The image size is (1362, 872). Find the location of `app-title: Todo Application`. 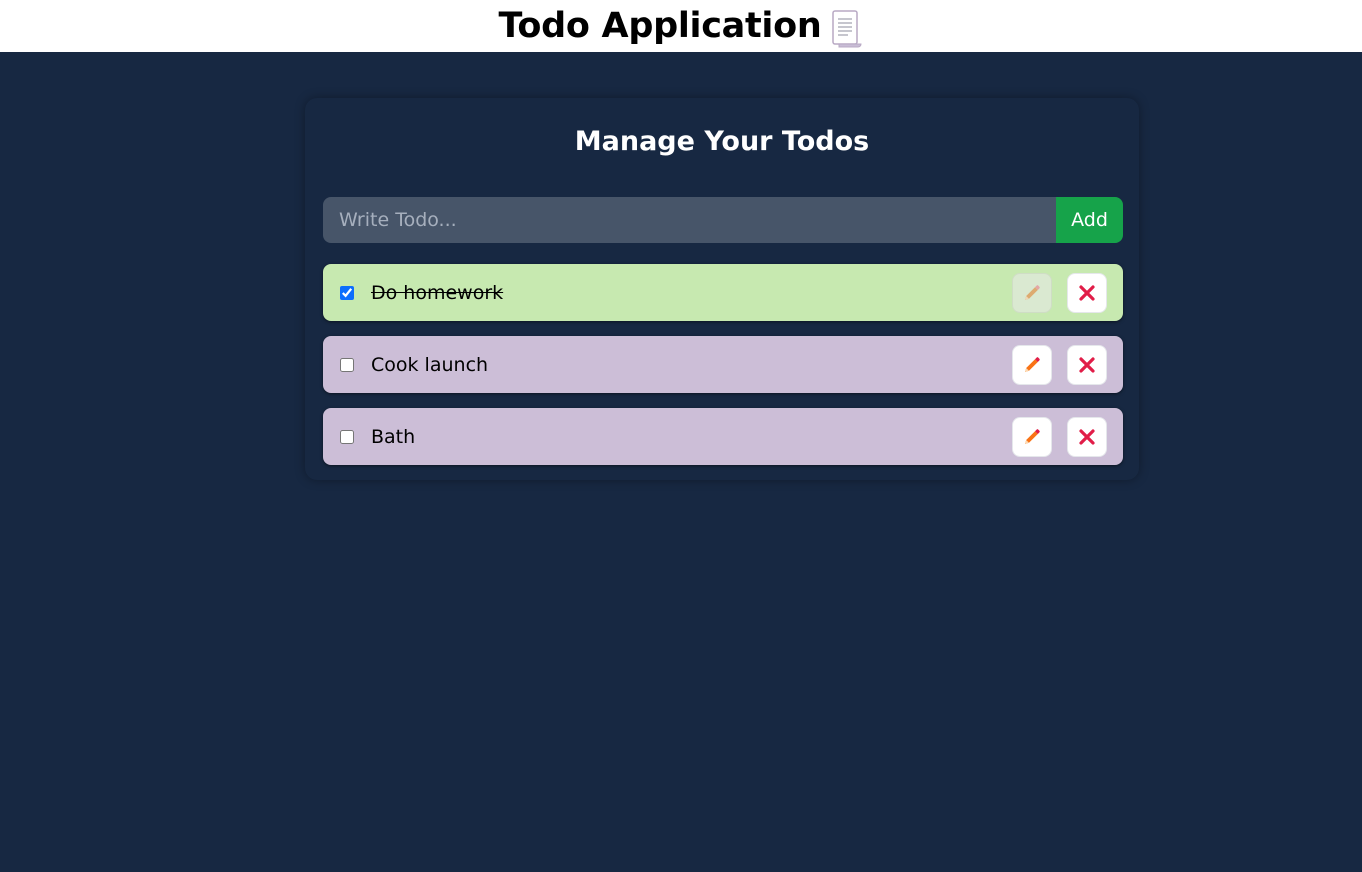

app-title: Todo Application is located at coordinates (660, 26).